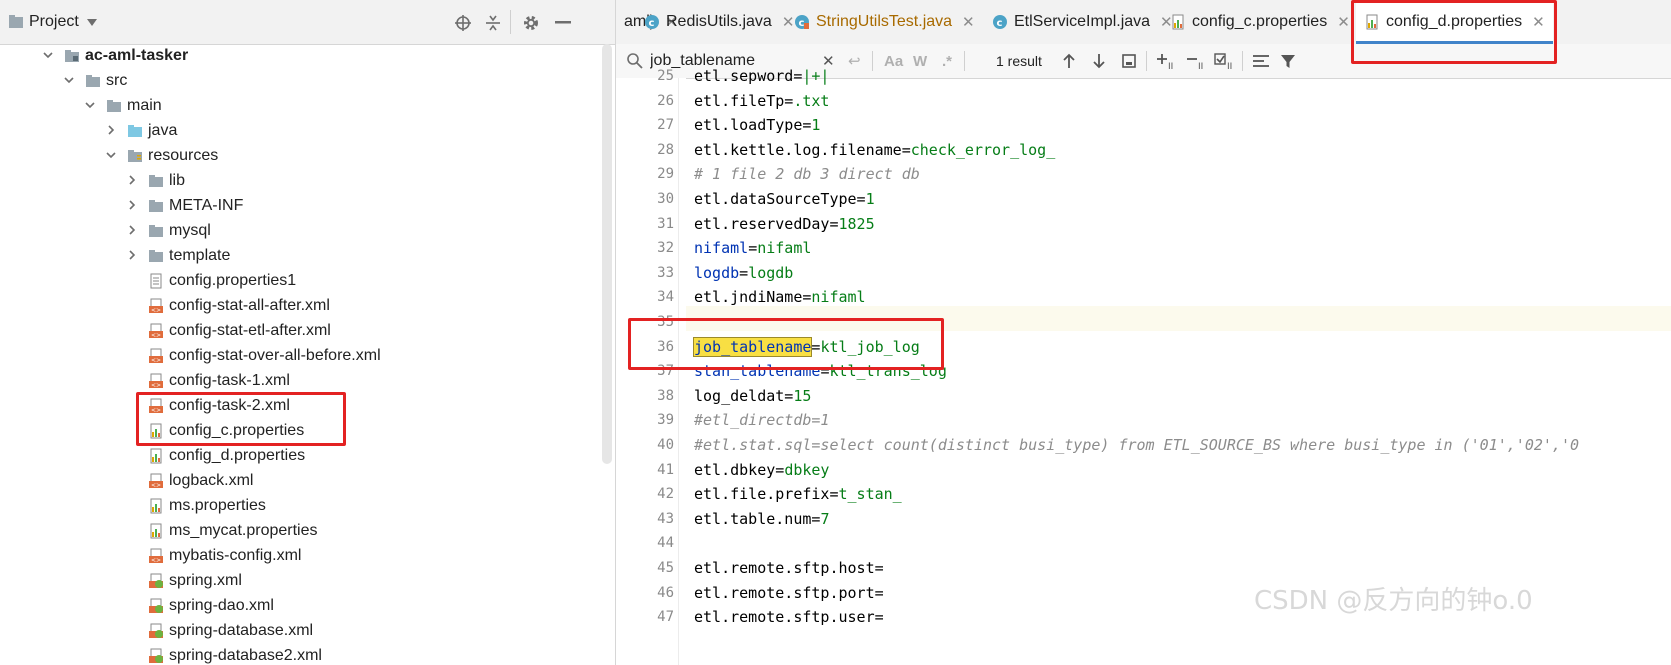  What do you see at coordinates (1260, 22) in the screenshot?
I see `tab-config-c-properties: config_c.properties ✕` at bounding box center [1260, 22].